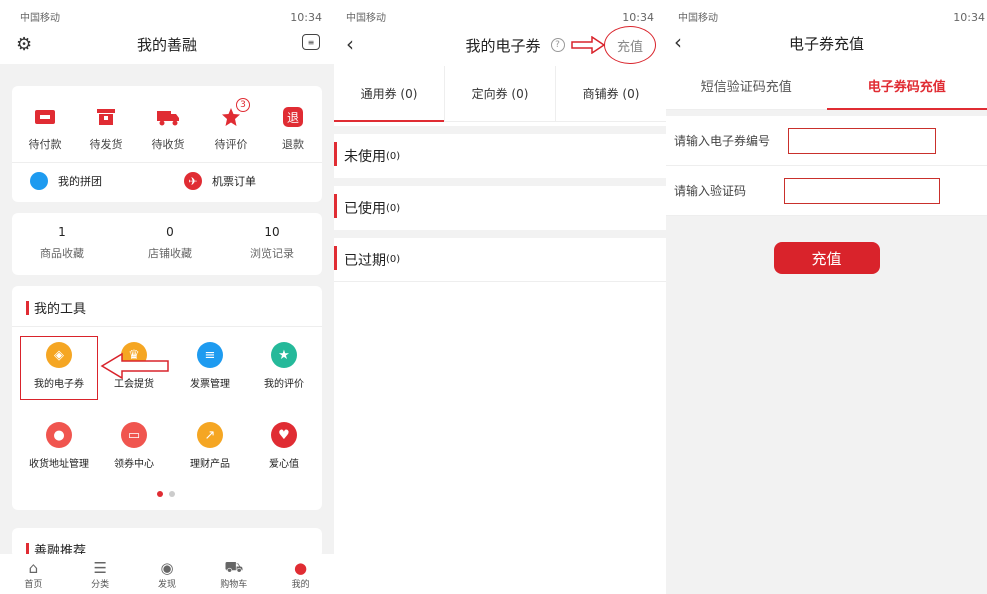 Image resolution: width=987 pixels, height=594 pixels. I want to click on coupon-type-tabs: 通用券 (0) 定向券 (0) 商铺券 (0), so click(500, 94).